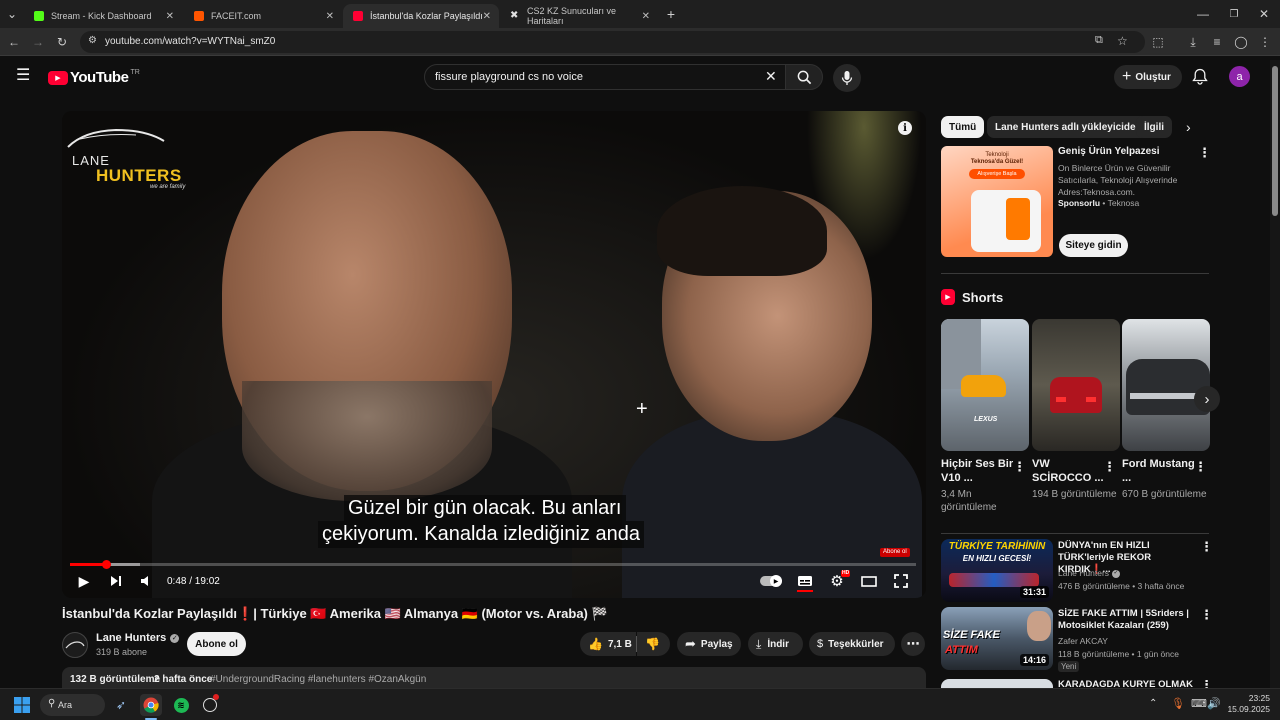 This screenshot has width=1280, height=720. I want to click on ad-title: Geniş Ürün Yelpazesi, so click(1109, 151).